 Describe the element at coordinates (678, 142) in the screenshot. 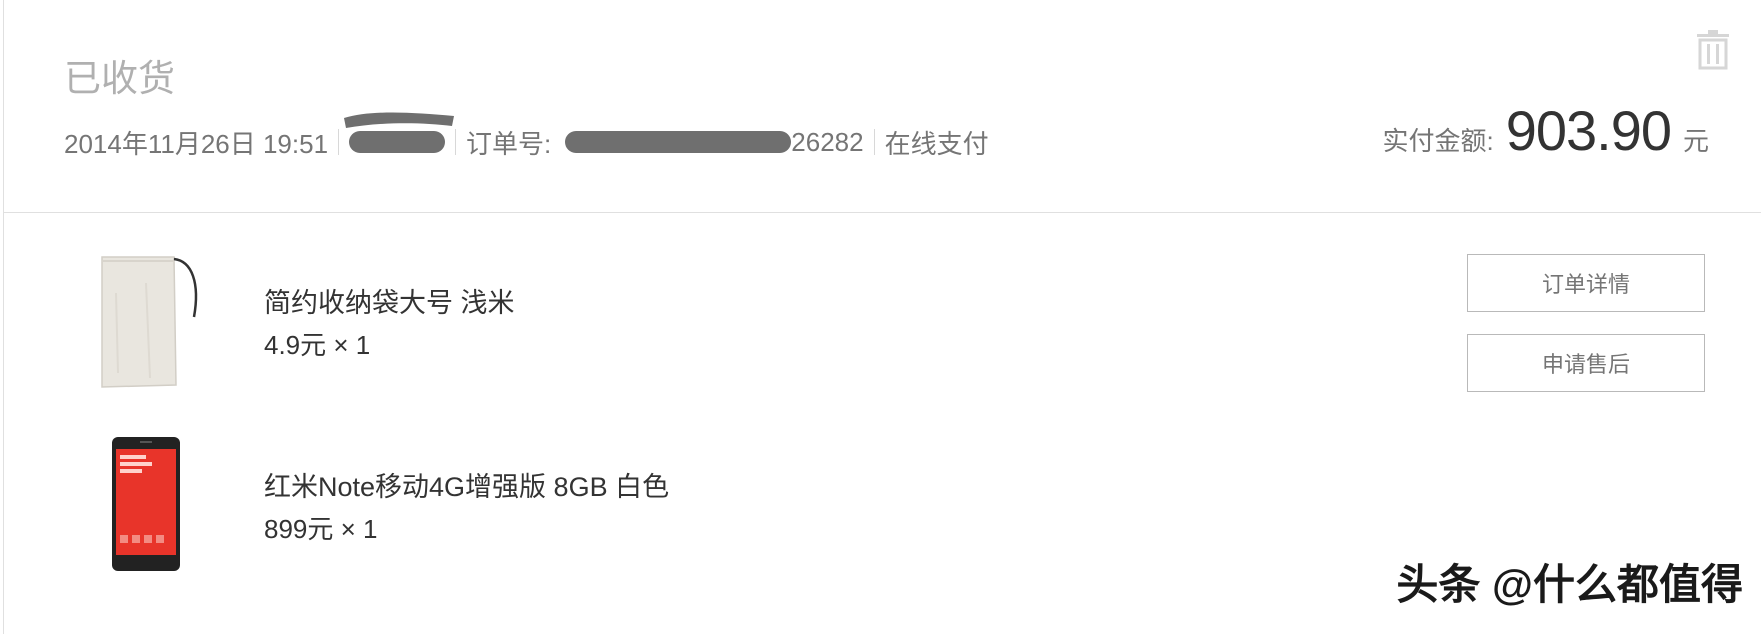

I see `redacted-order-number` at that location.